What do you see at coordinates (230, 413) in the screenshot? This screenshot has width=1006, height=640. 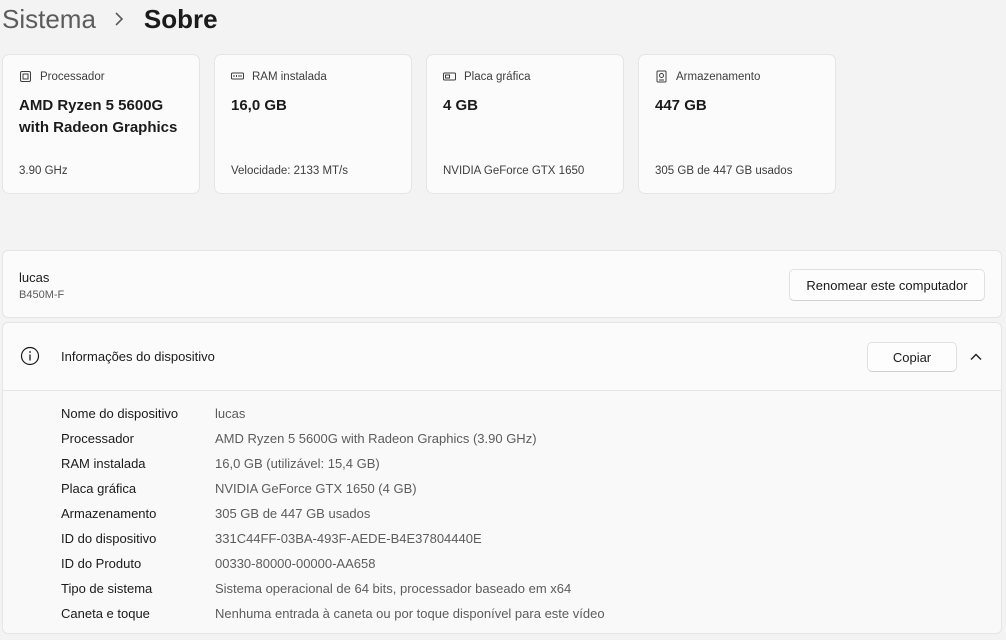 I see `info-row-value: lucas` at bounding box center [230, 413].